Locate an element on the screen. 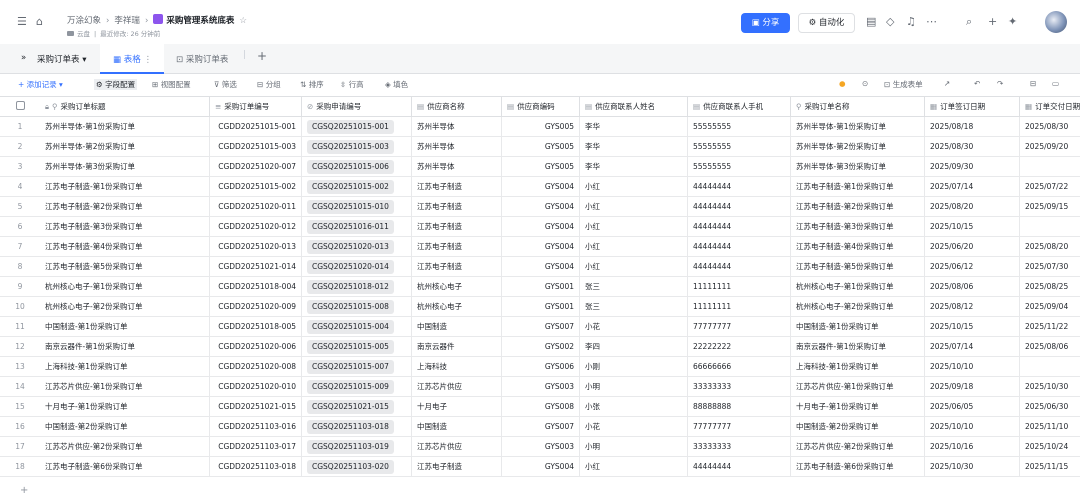 This screenshot has width=1080, height=501. cell-po-name: 南京云器件-第1份采购订单 is located at coordinates (858, 346).